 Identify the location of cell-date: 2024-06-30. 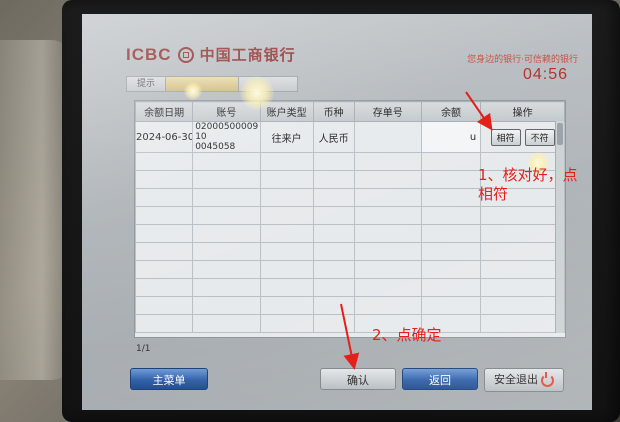
(164, 137).